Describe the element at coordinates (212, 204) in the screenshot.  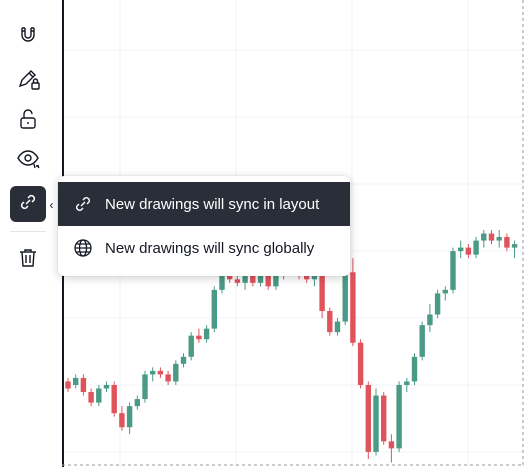
I see `menu-item-label: New drawings will sync in layout` at that location.